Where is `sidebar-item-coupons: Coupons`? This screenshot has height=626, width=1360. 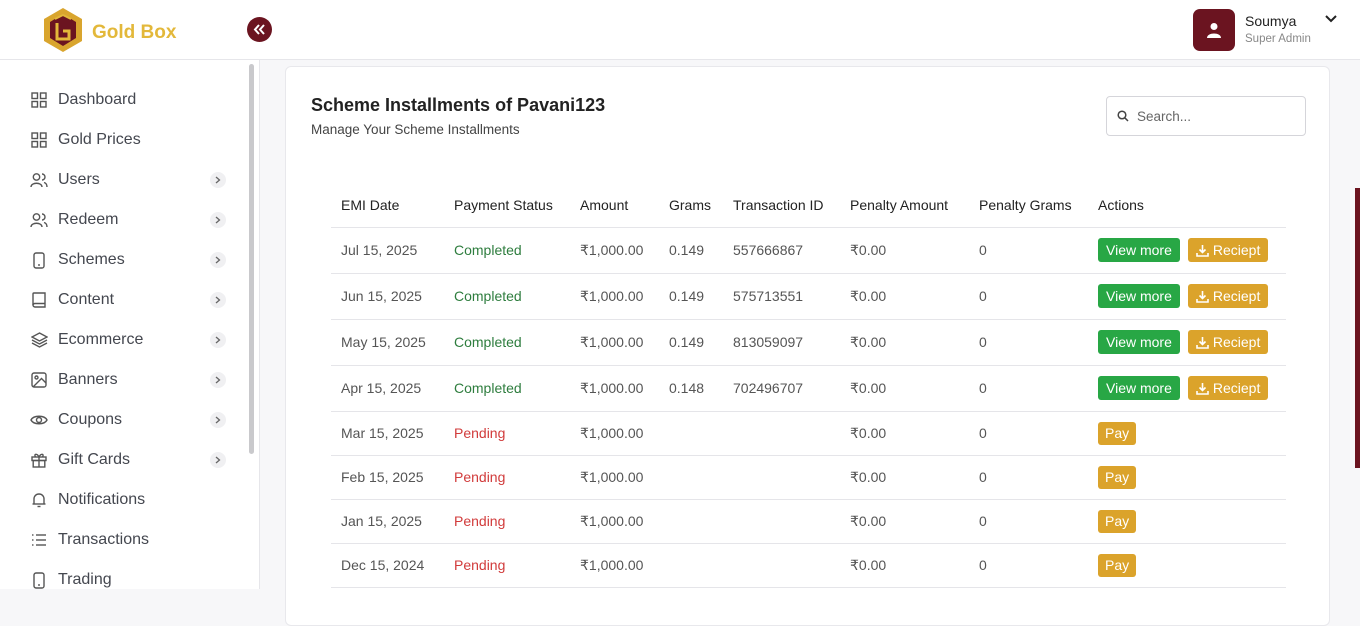
sidebar-item-coupons: Coupons is located at coordinates (130, 420).